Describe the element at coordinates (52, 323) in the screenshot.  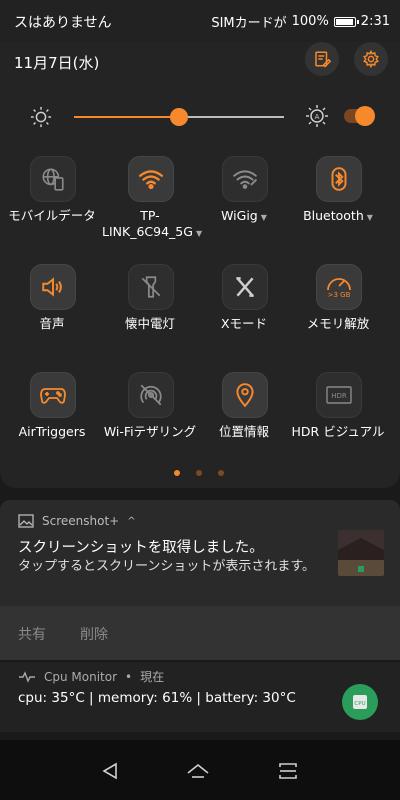
I see `tile-label: 音声` at that location.